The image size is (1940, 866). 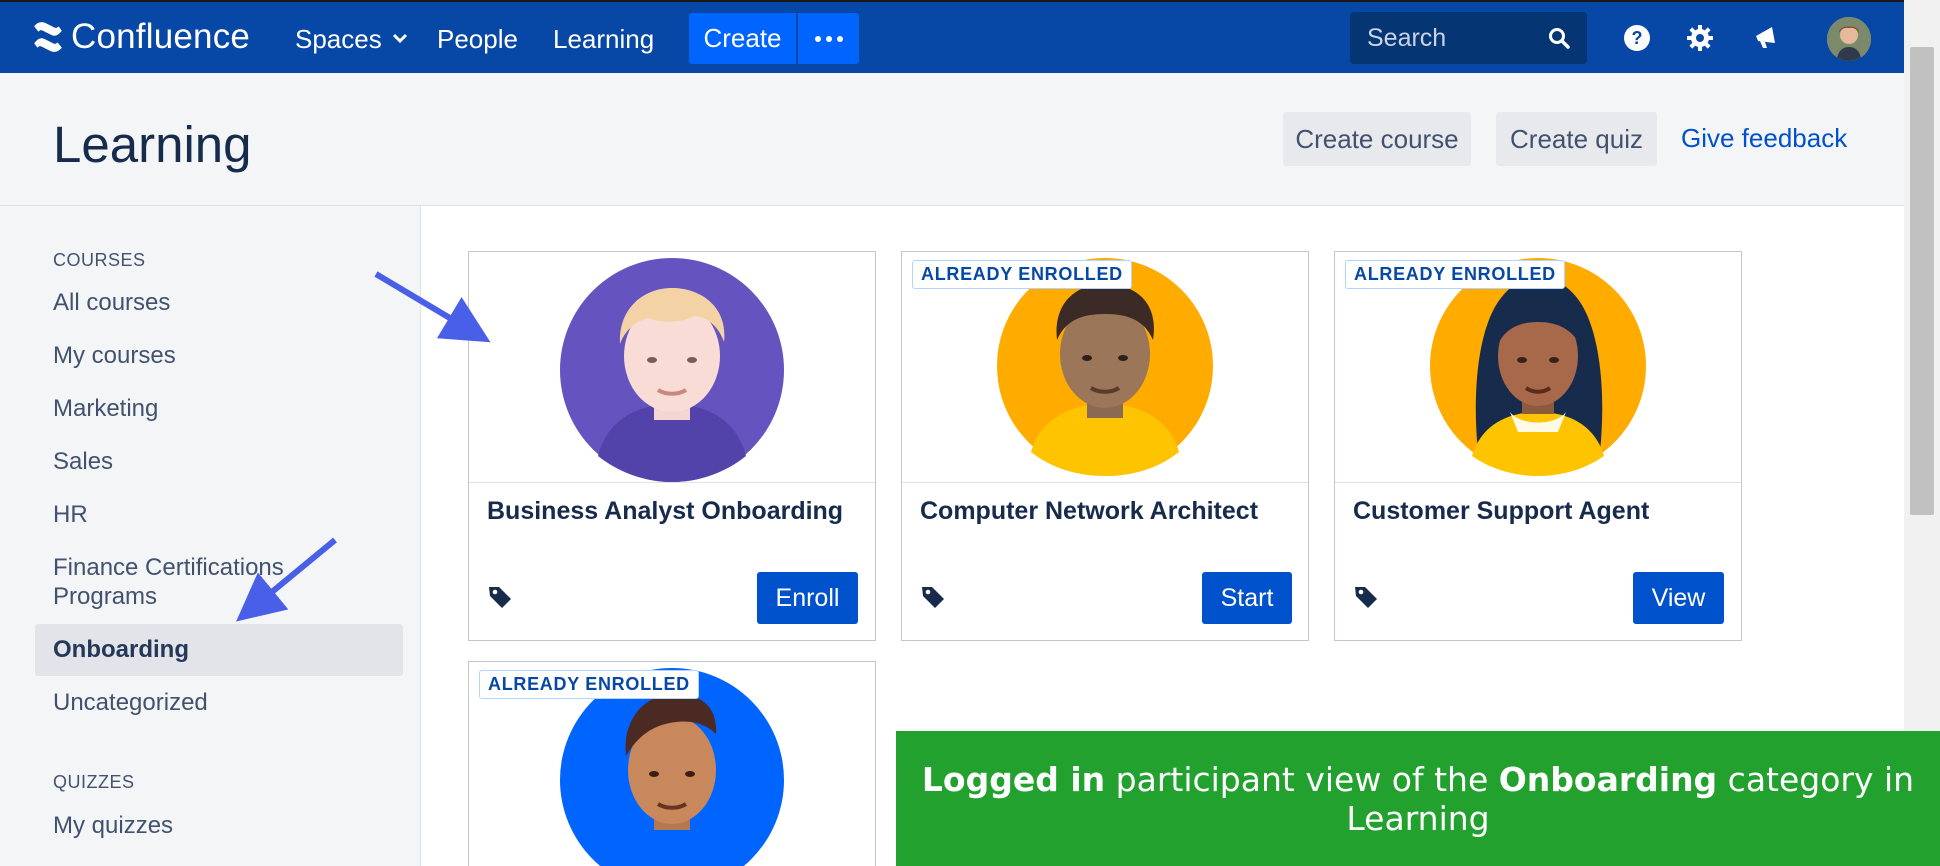 I want to click on scrollbar-thumb, so click(x=1922, y=281).